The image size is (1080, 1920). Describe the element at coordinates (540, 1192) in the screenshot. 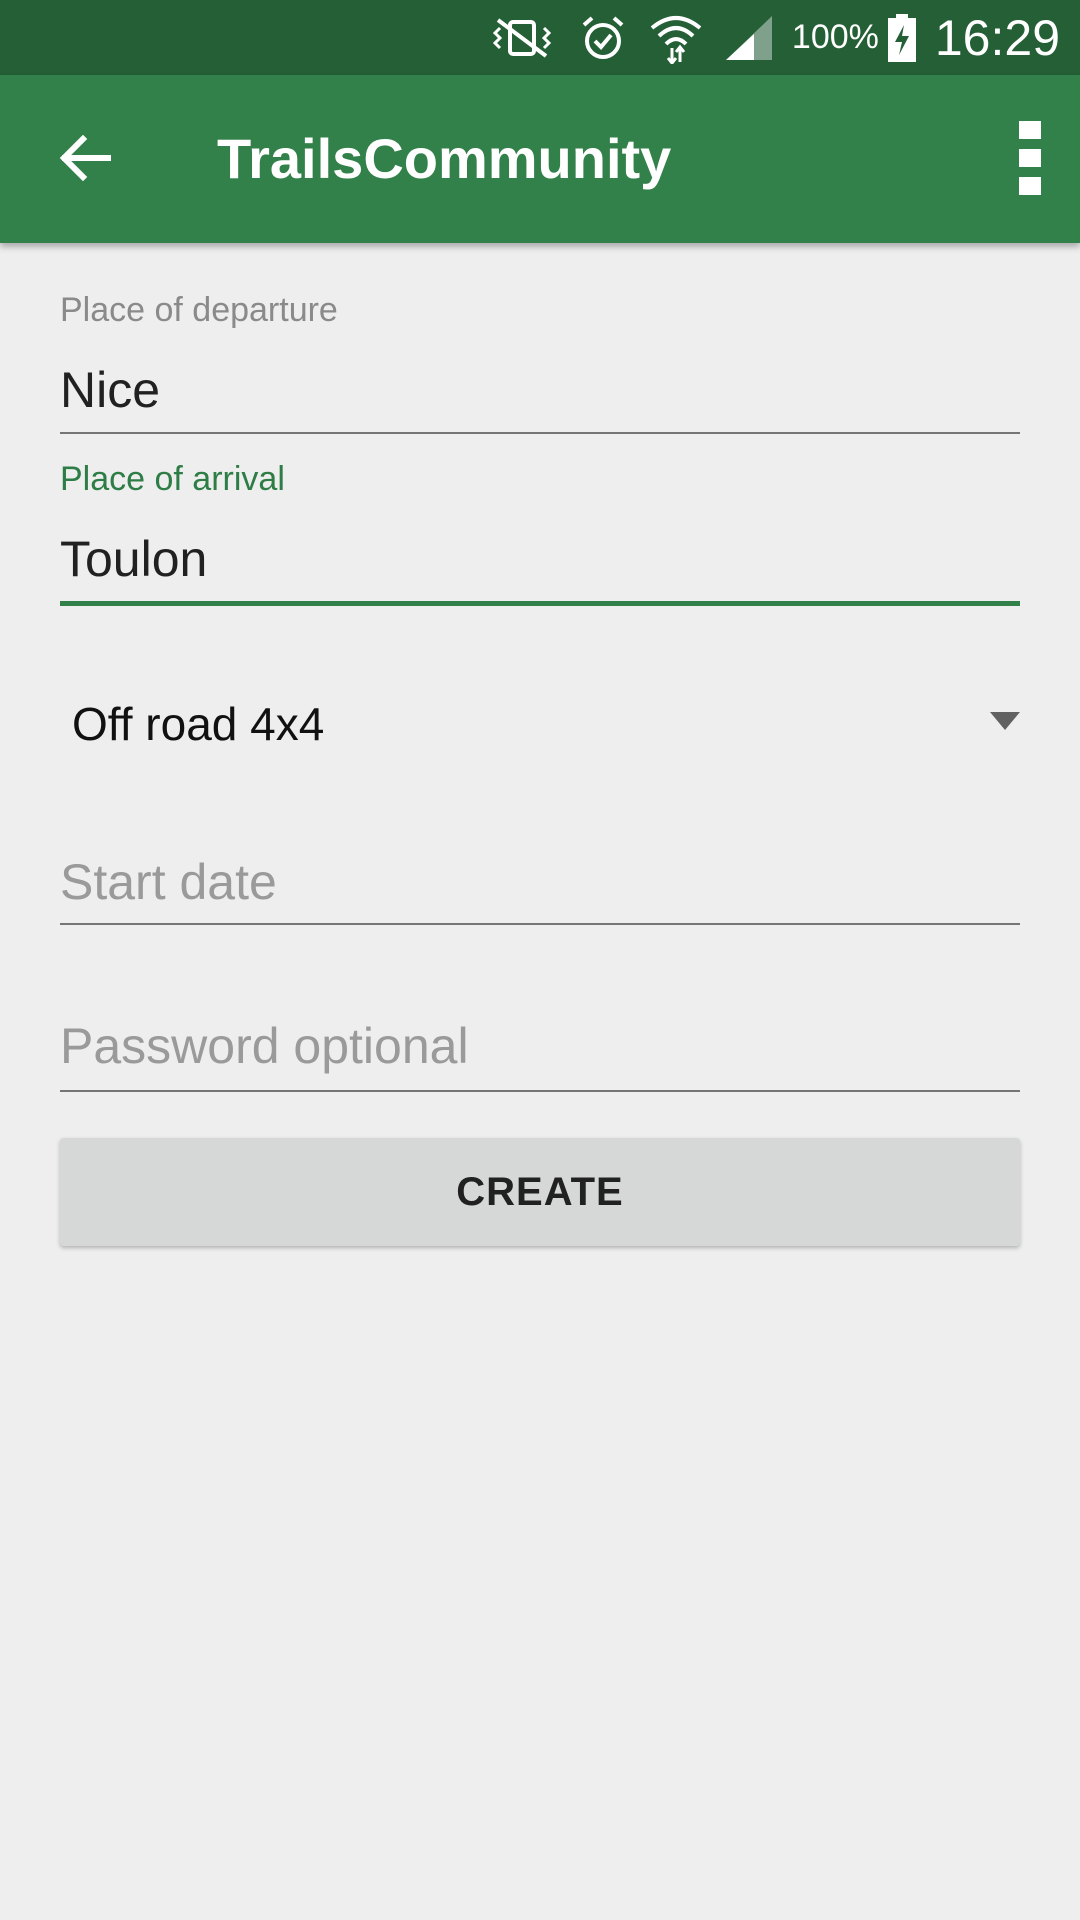

I see `create-button: CREATE` at that location.